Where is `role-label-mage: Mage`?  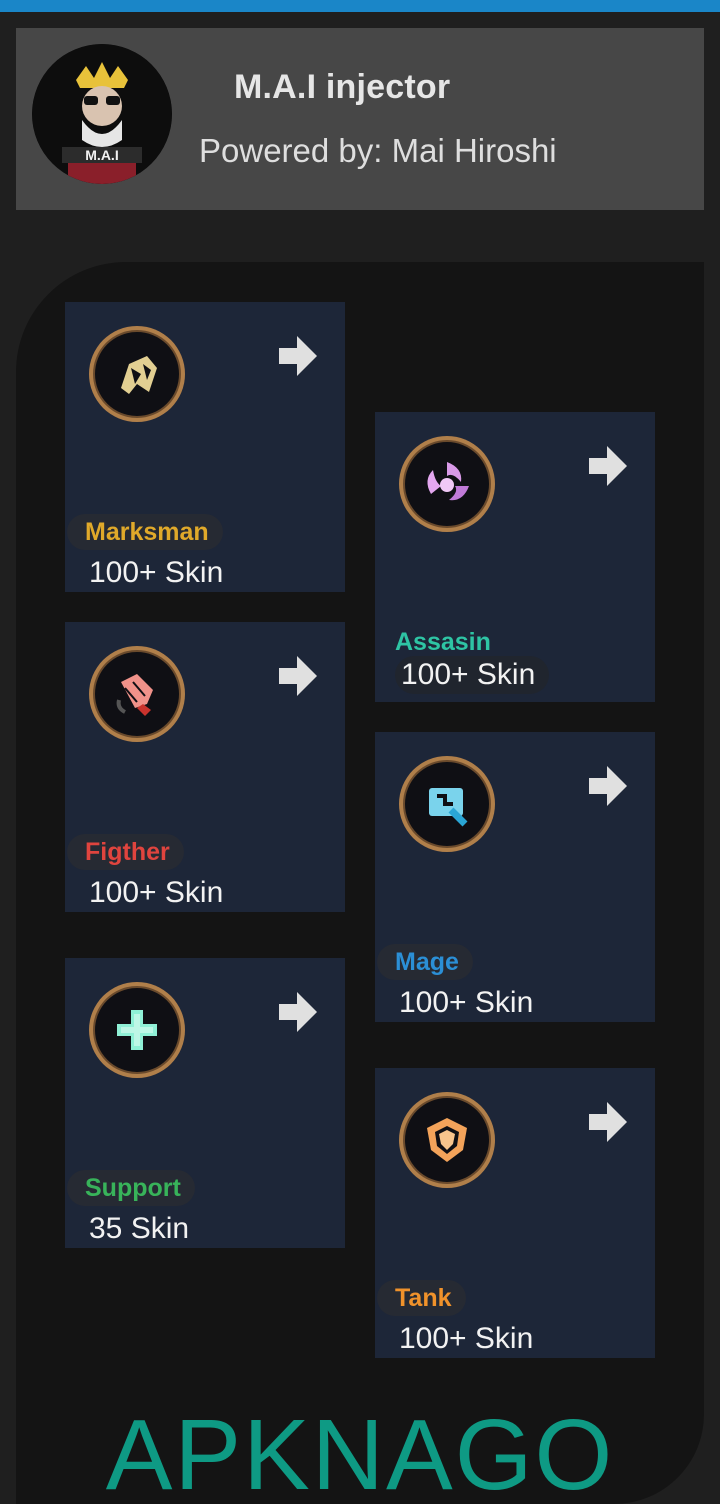 role-label-mage: Mage is located at coordinates (425, 962).